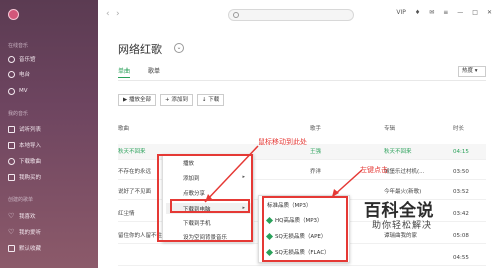  Describe the element at coordinates (21, 200) in the screenshot. I see `section-created-title: 创建的歌单` at that location.